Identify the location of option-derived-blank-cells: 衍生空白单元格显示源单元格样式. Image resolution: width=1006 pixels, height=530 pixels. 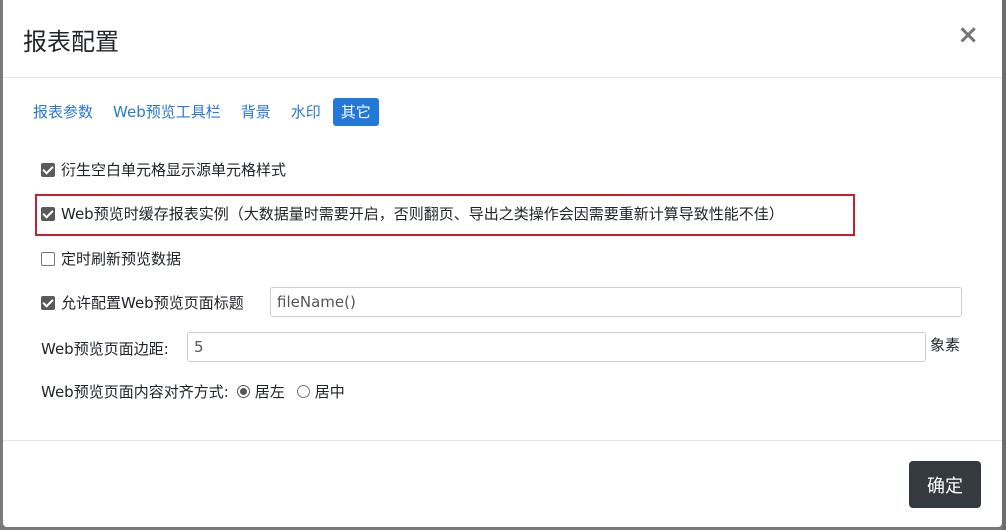
(163, 169).